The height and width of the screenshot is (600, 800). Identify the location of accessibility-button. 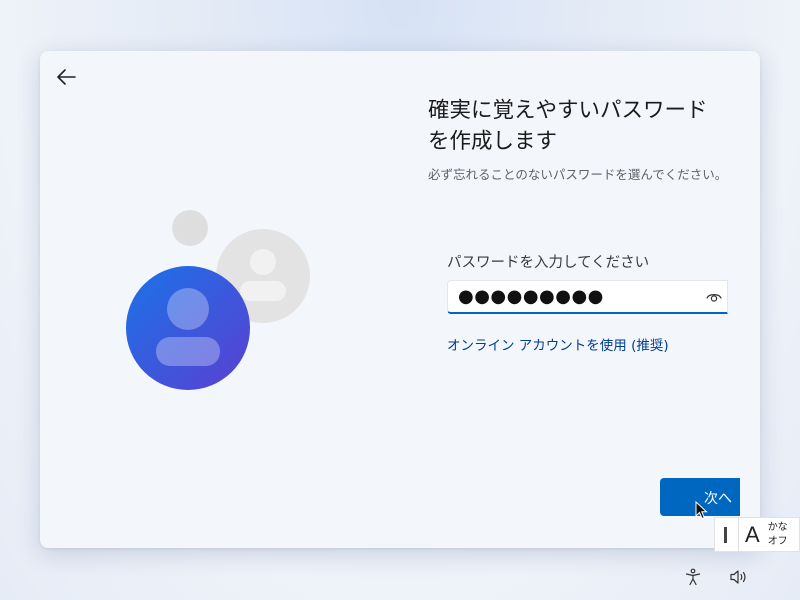
(693, 577).